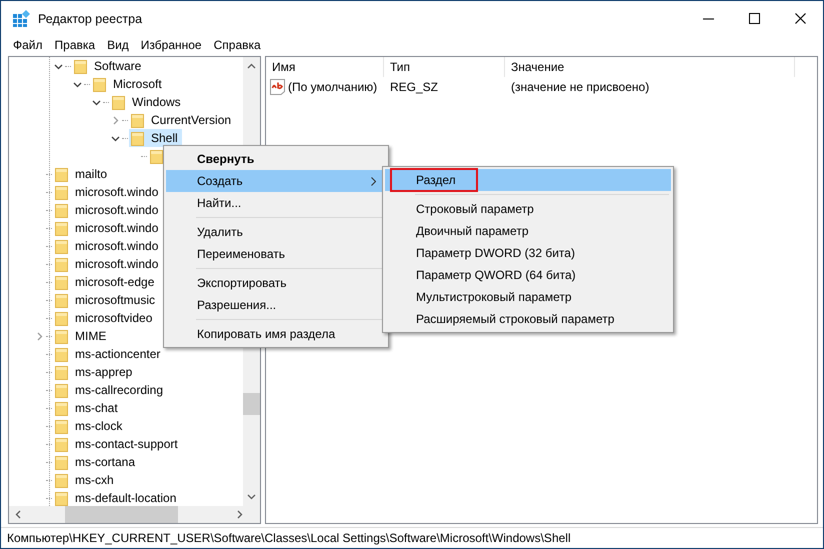 Image resolution: width=824 pixels, height=549 pixels. What do you see at coordinates (91, 336) in the screenshot?
I see `tree-item: MIME` at bounding box center [91, 336].